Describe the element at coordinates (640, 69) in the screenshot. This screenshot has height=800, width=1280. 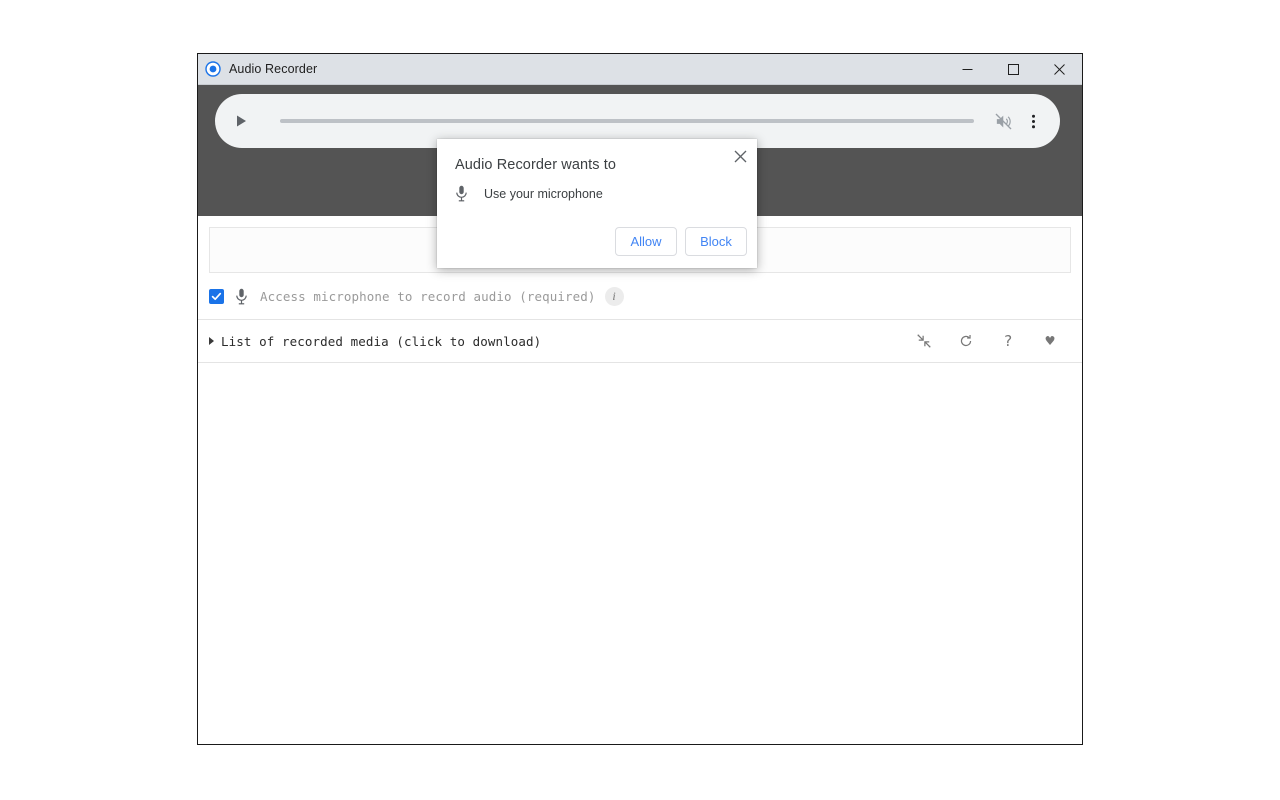
I see `title-bar: Audio Recorder` at that location.